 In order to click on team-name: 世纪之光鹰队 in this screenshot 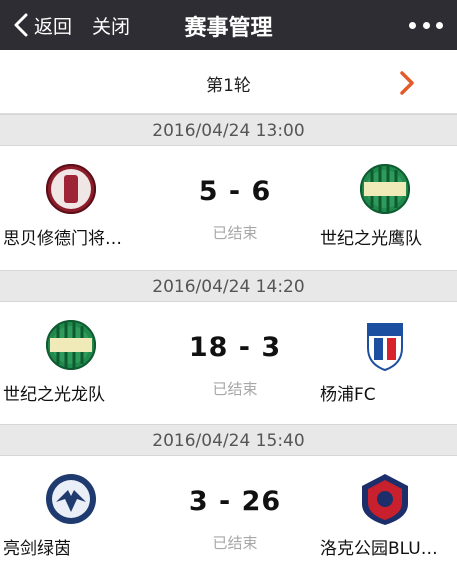, I will do `click(371, 239)`.